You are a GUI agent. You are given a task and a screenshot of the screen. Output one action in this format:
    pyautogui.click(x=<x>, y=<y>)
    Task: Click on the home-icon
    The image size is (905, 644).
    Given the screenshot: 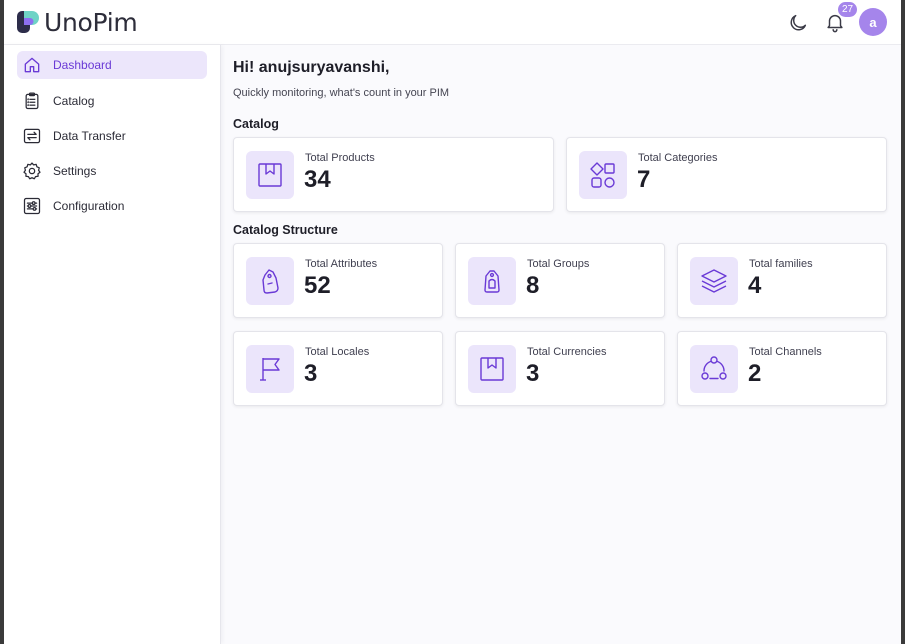 What is the action you would take?
    pyautogui.click(x=32, y=65)
    